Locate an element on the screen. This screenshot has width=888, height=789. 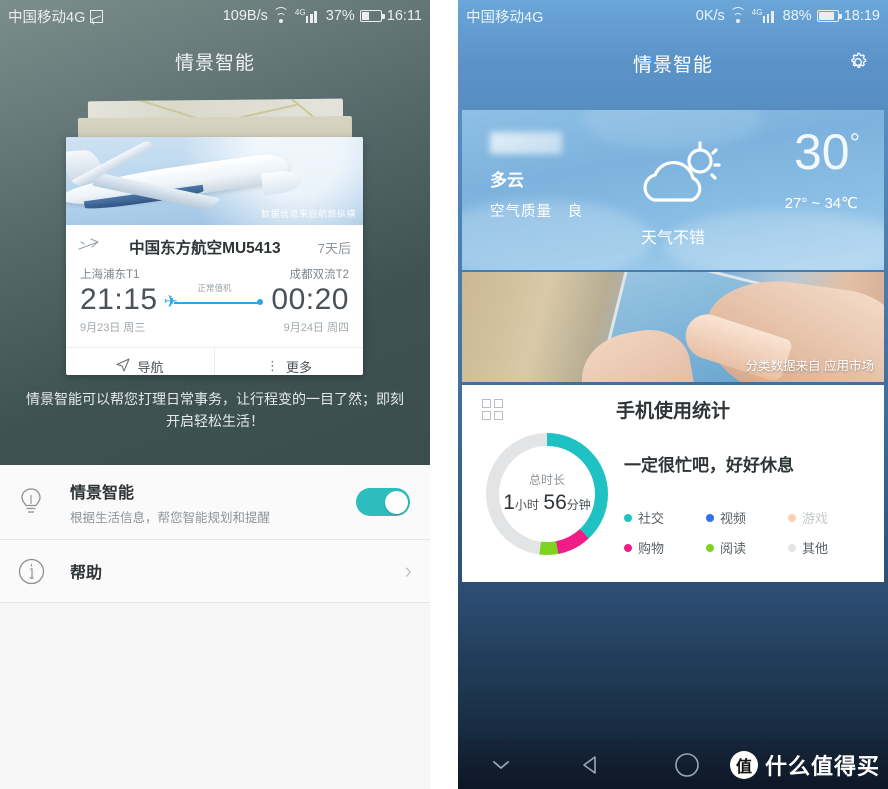
total-duration-label: 总时长 is located at coordinates (546, 480).